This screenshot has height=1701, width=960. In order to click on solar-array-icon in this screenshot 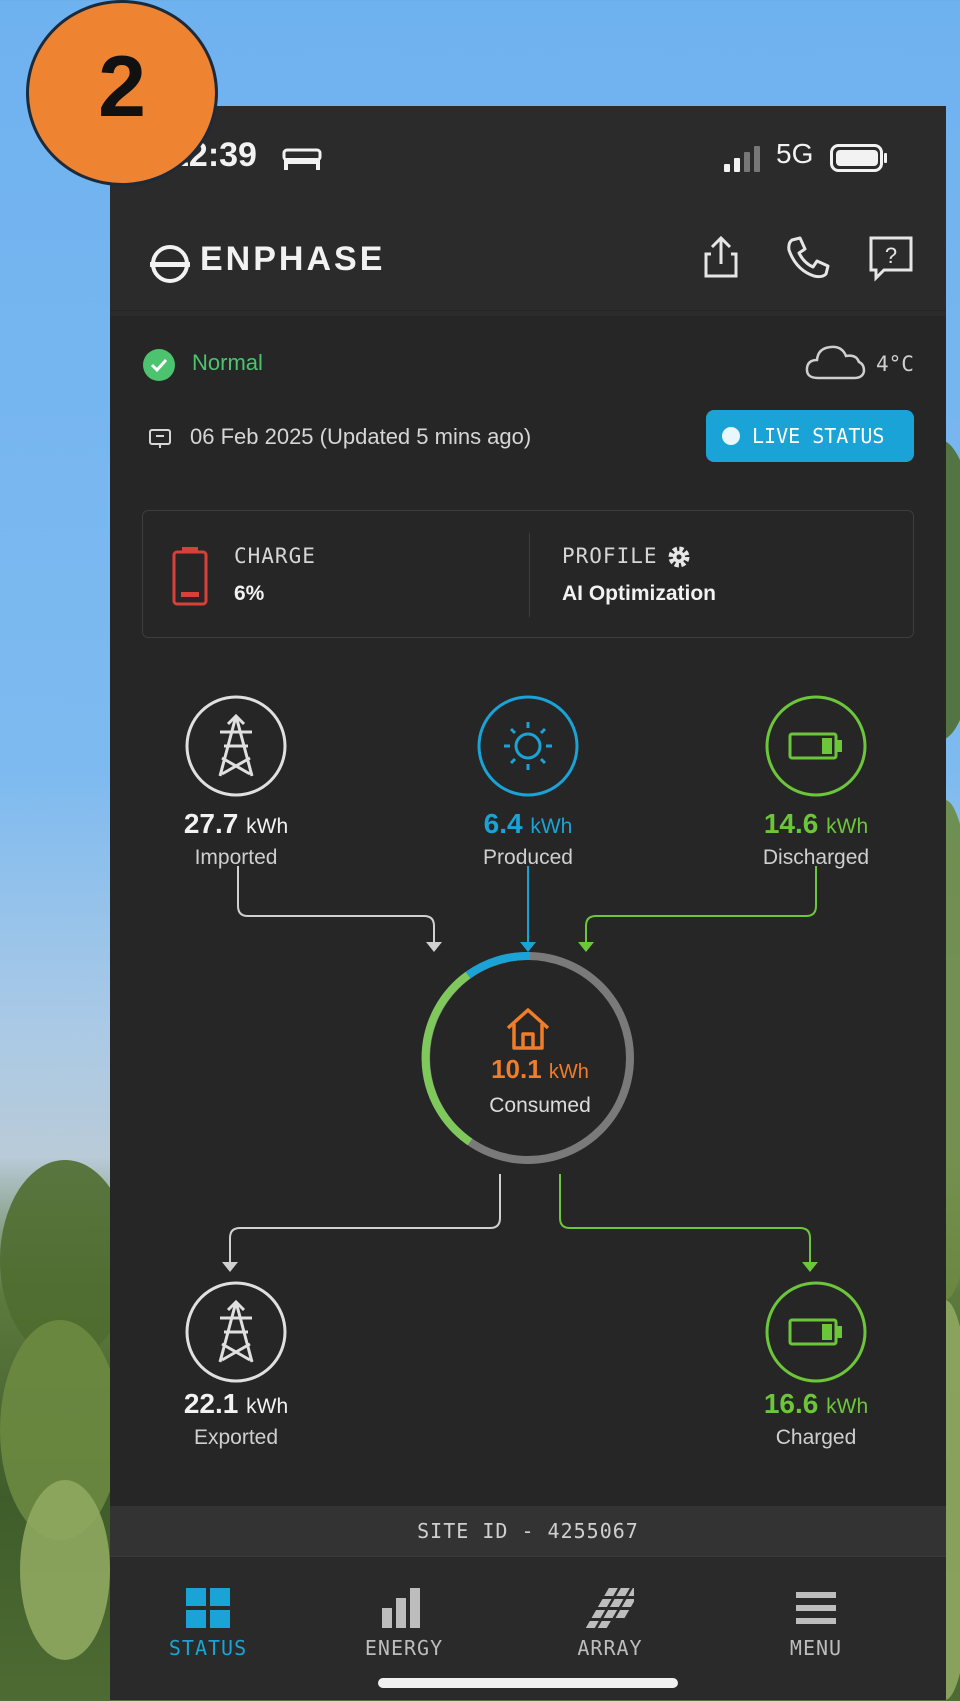, I will do `click(610, 1608)`.